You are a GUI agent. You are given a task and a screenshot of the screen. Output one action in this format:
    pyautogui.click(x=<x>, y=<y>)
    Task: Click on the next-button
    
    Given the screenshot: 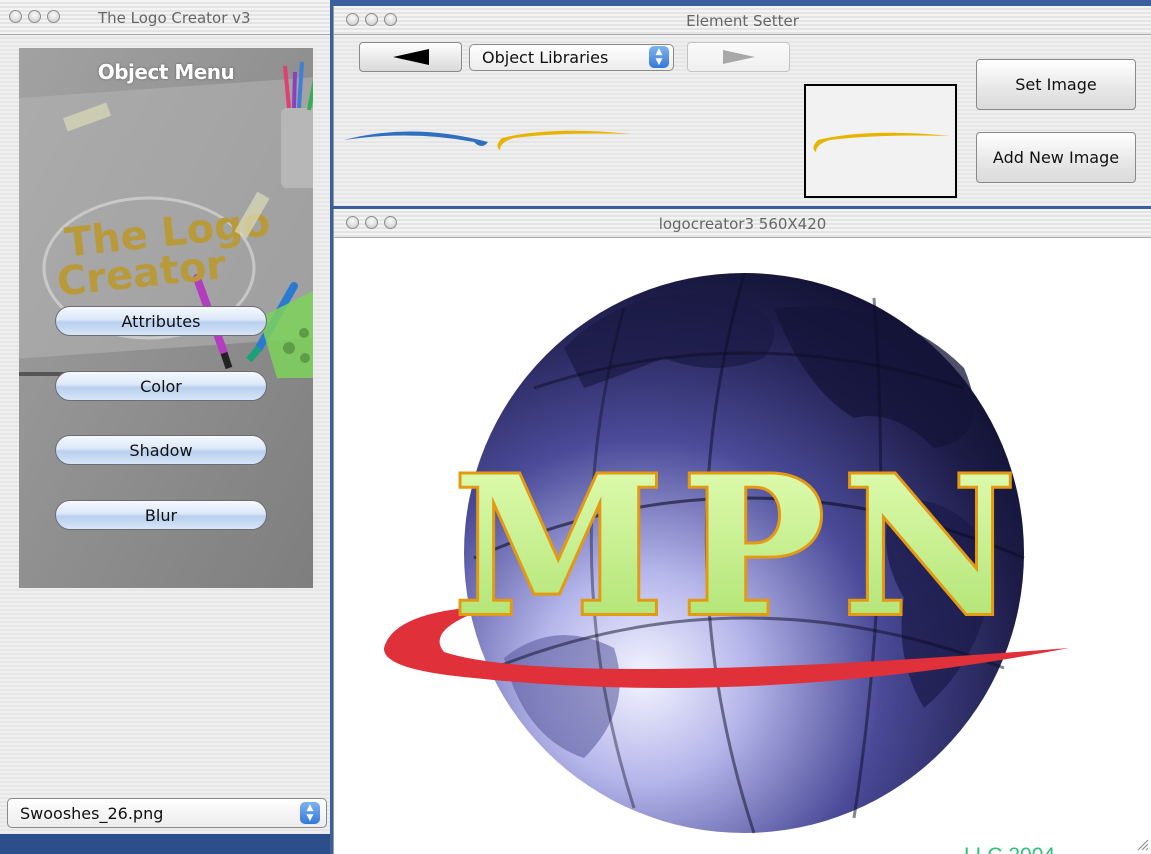 What is the action you would take?
    pyautogui.click(x=738, y=57)
    